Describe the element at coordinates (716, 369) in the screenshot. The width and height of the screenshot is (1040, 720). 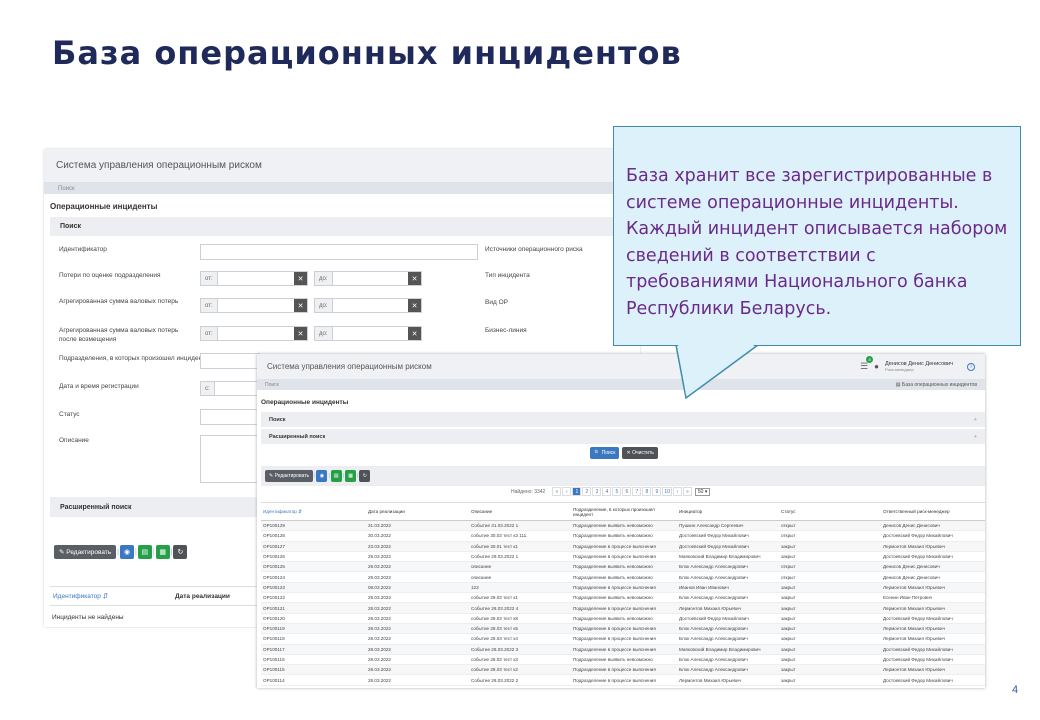
I see `callout-tail-cover` at that location.